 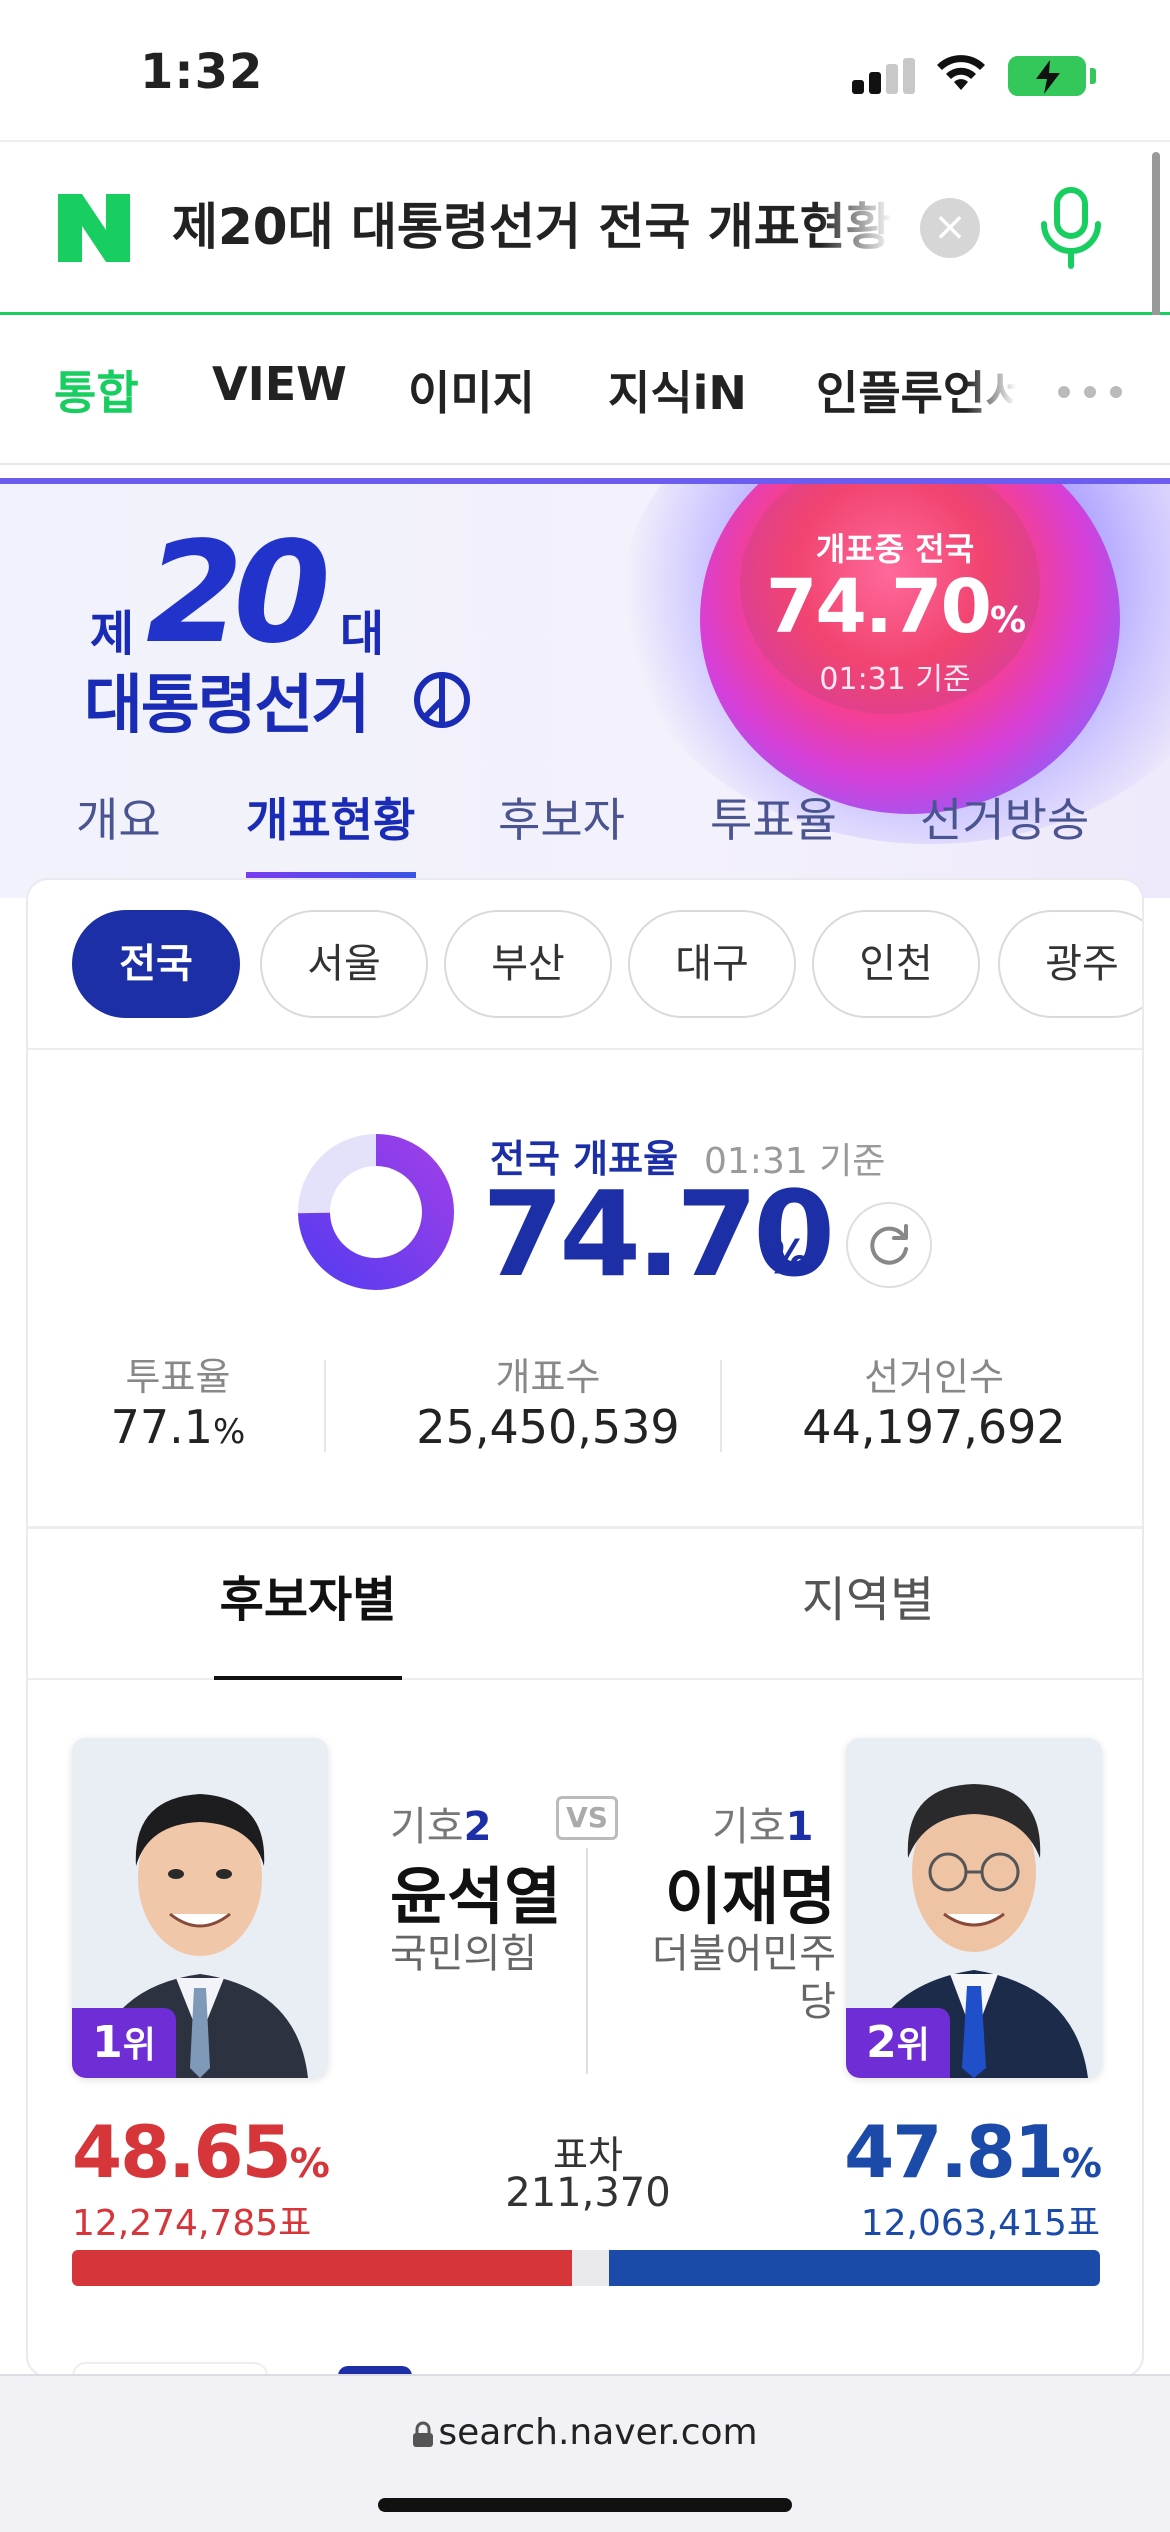 What do you see at coordinates (532, 227) in the screenshot?
I see `search-input: 제20대 대통령선거 전국 개표현황` at bounding box center [532, 227].